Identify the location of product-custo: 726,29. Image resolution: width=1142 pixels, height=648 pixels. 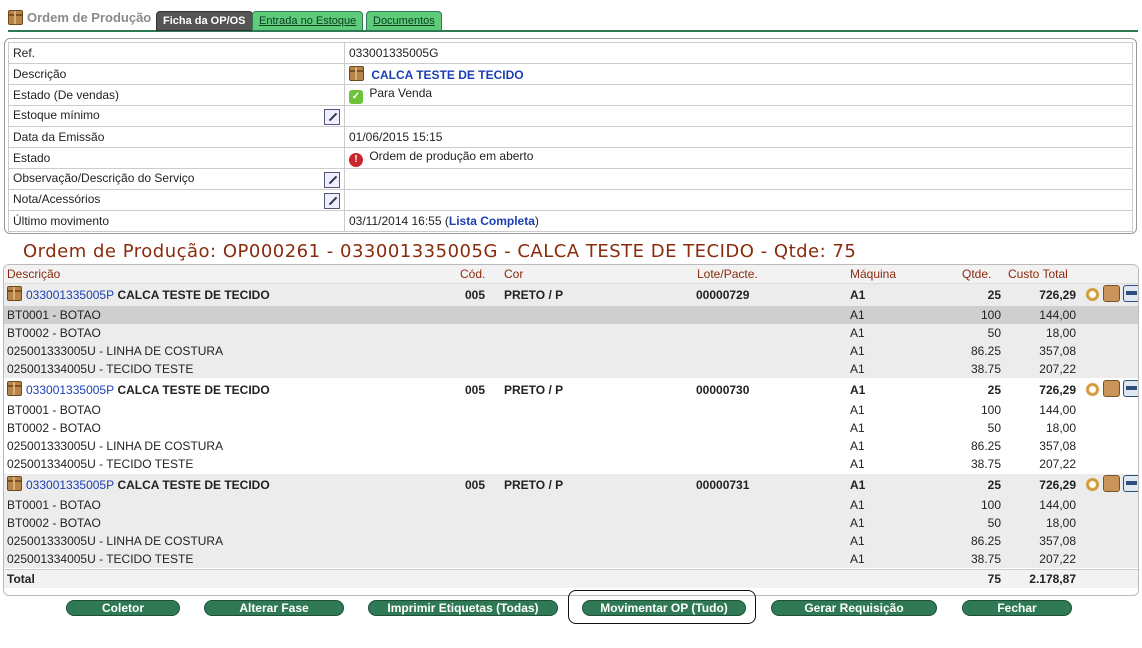
(1057, 295).